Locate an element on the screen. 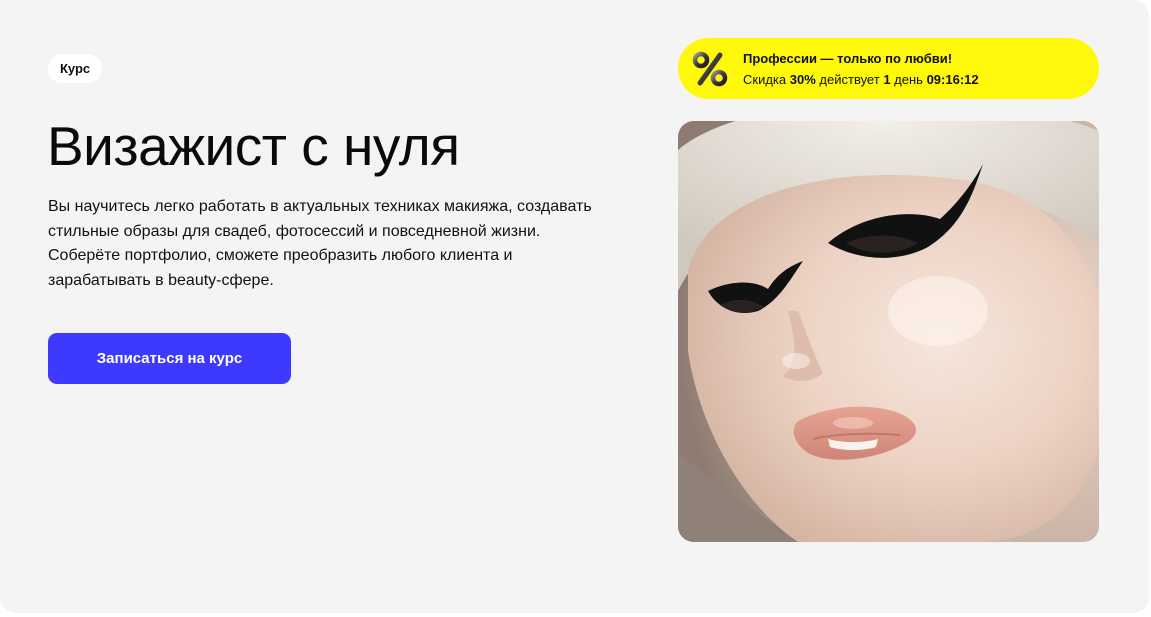  days-value: 1 is located at coordinates (887, 79).